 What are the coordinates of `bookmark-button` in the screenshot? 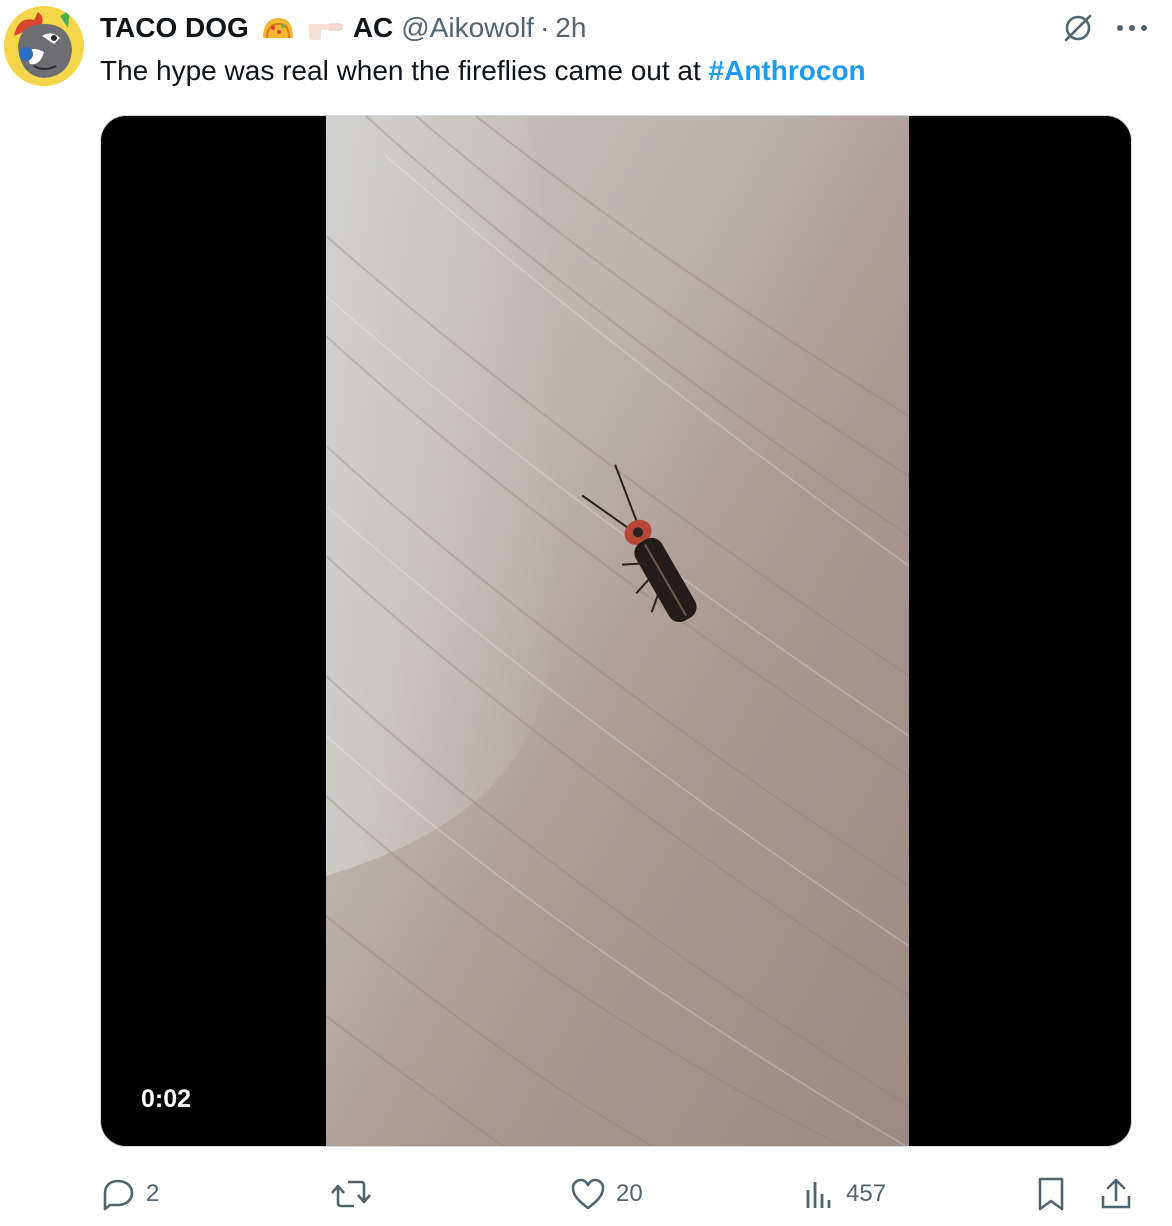 It's located at (1051, 1194).